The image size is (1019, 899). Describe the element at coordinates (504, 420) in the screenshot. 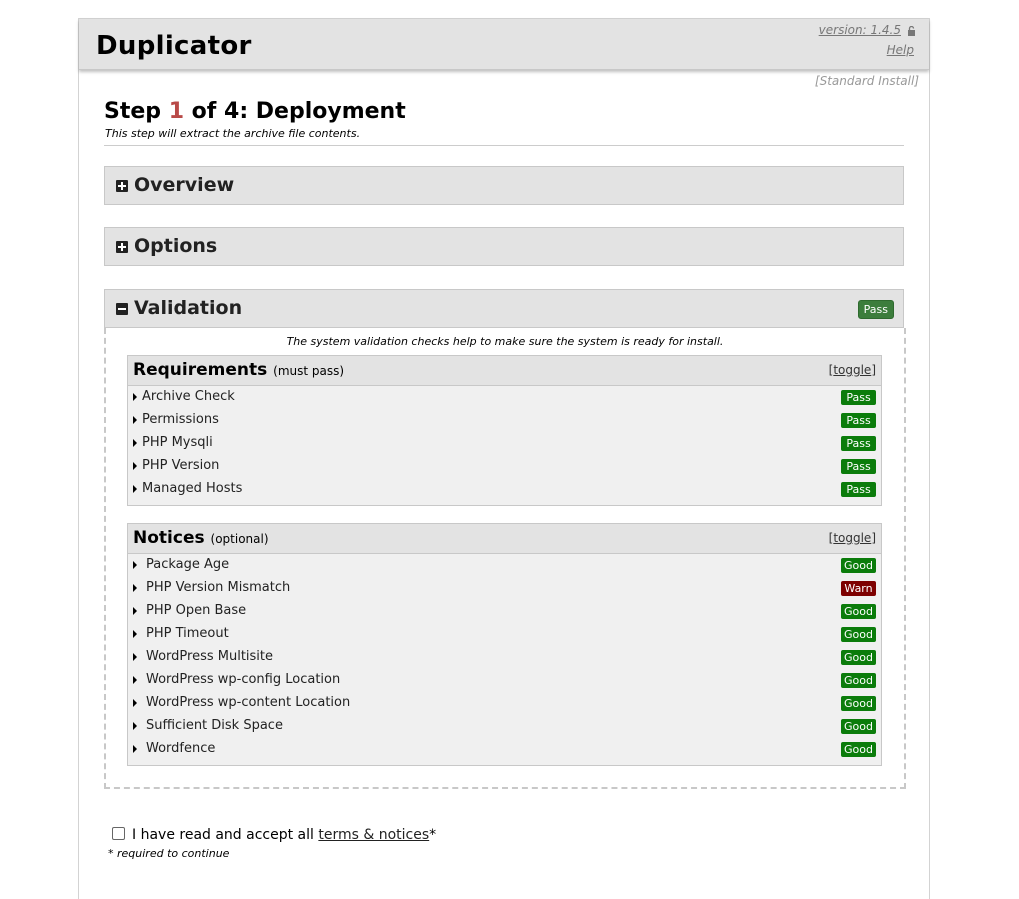

I see `requirement-row: Permissions Pass` at that location.